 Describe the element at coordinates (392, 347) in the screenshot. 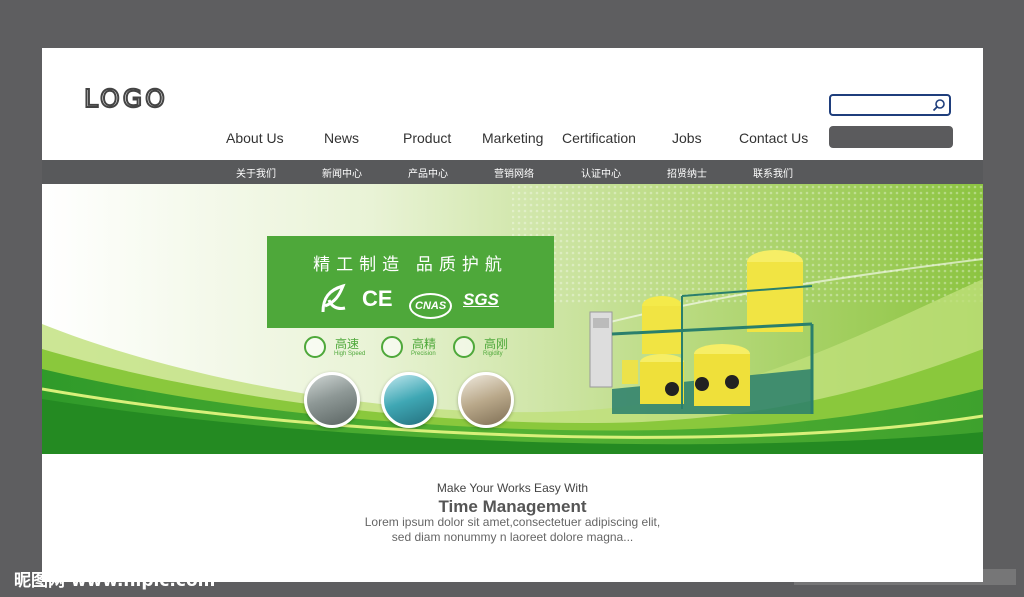

I see `gear-icon` at that location.